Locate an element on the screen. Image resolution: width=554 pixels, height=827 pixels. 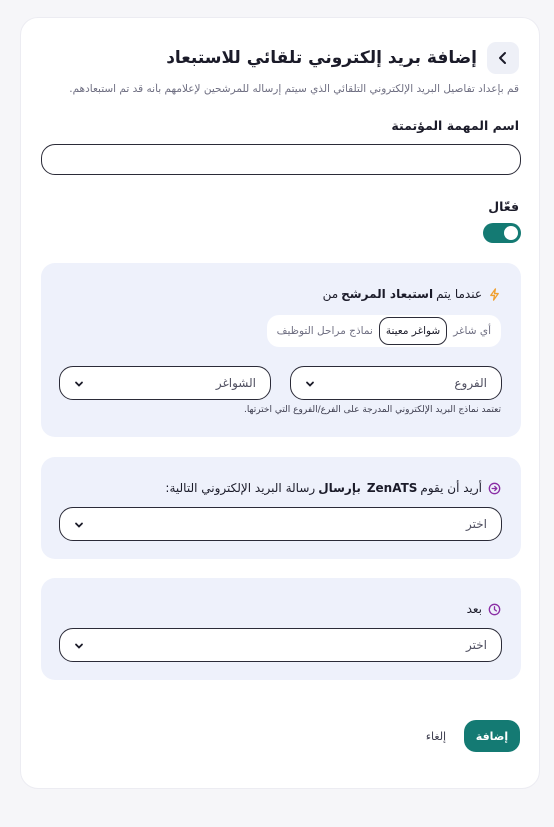
chevron-left-icon is located at coordinates (502, 58).